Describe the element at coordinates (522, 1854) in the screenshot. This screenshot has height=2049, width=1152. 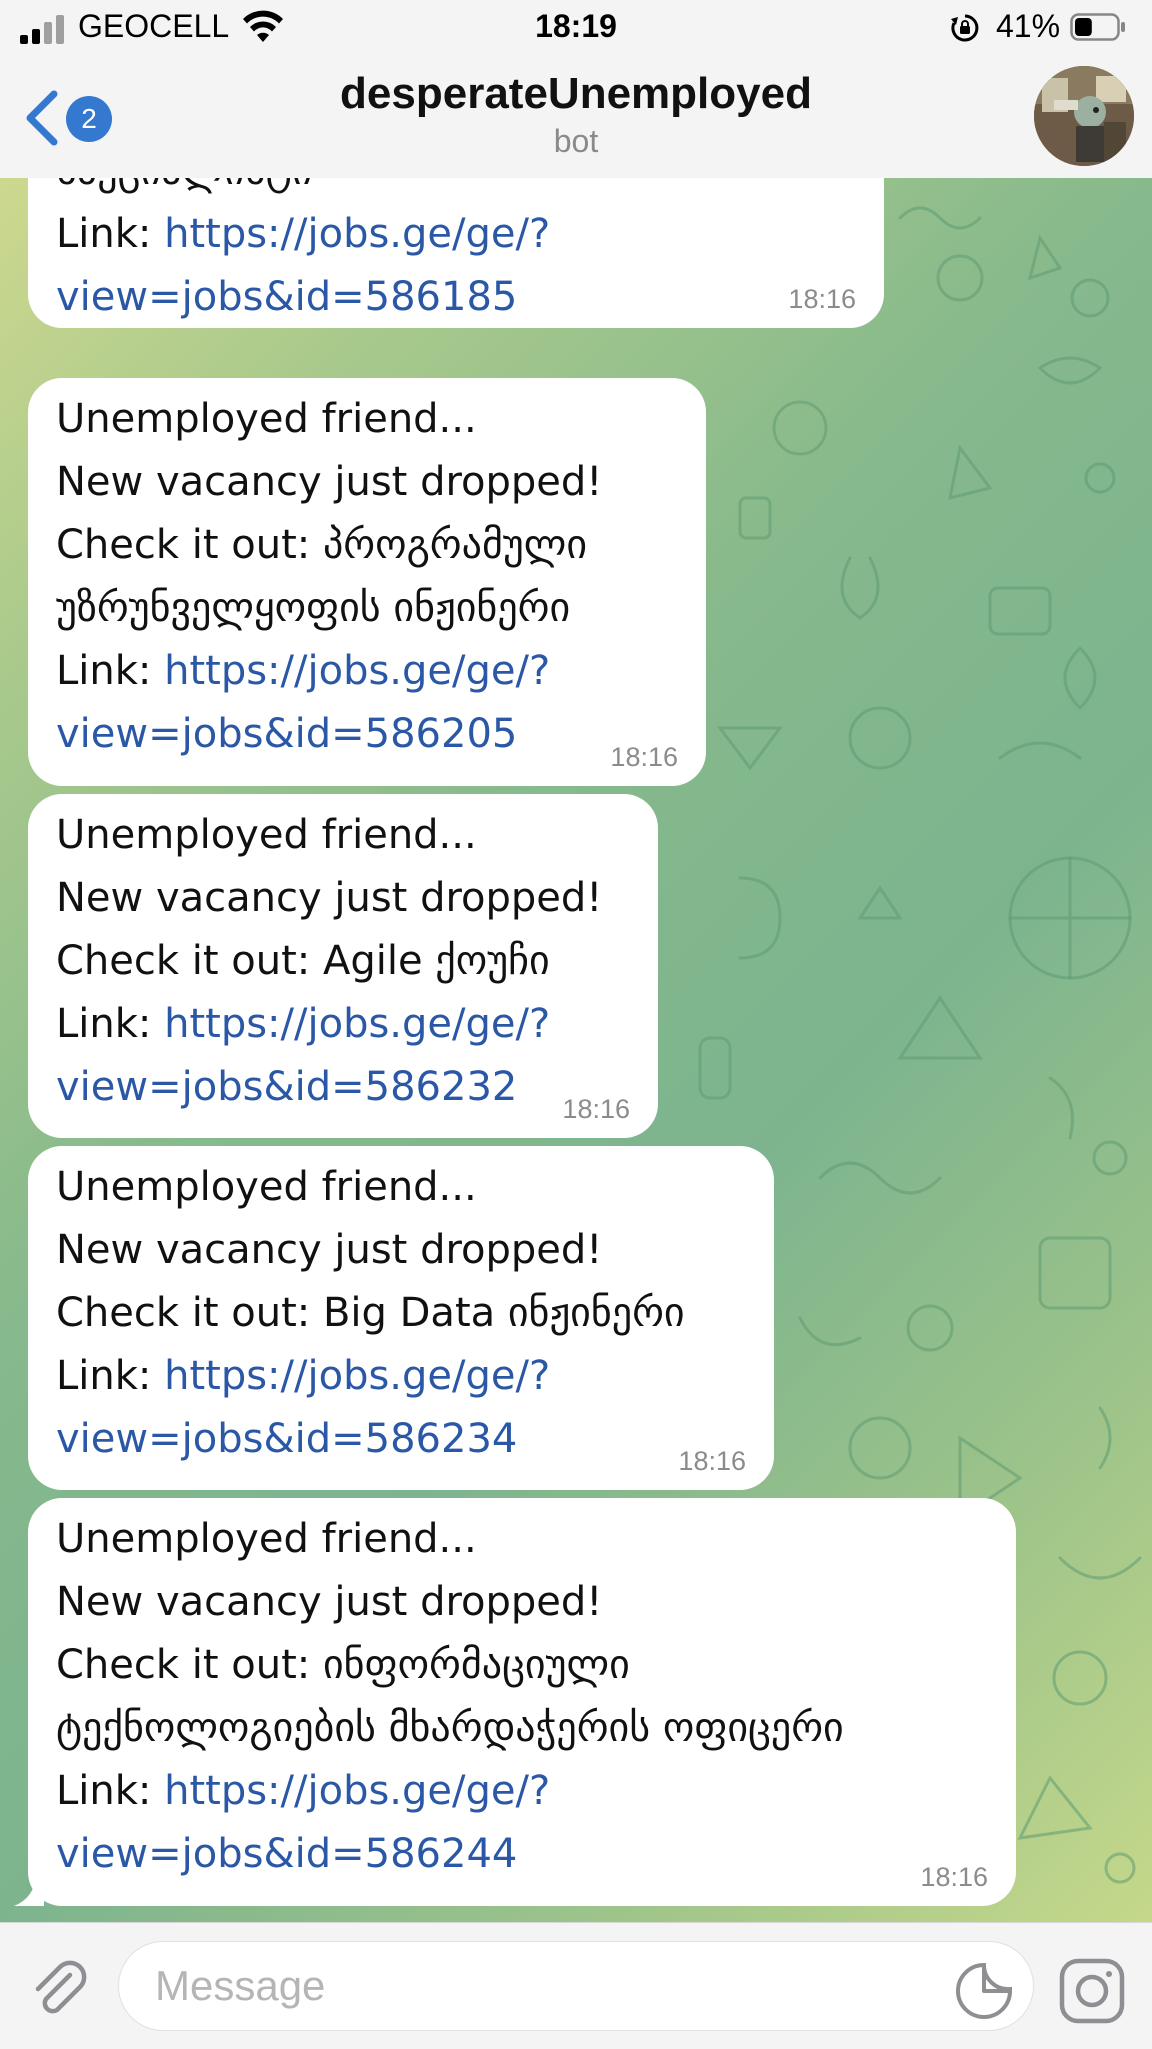
I see `message-link-line: view=jobs&id=586244` at that location.